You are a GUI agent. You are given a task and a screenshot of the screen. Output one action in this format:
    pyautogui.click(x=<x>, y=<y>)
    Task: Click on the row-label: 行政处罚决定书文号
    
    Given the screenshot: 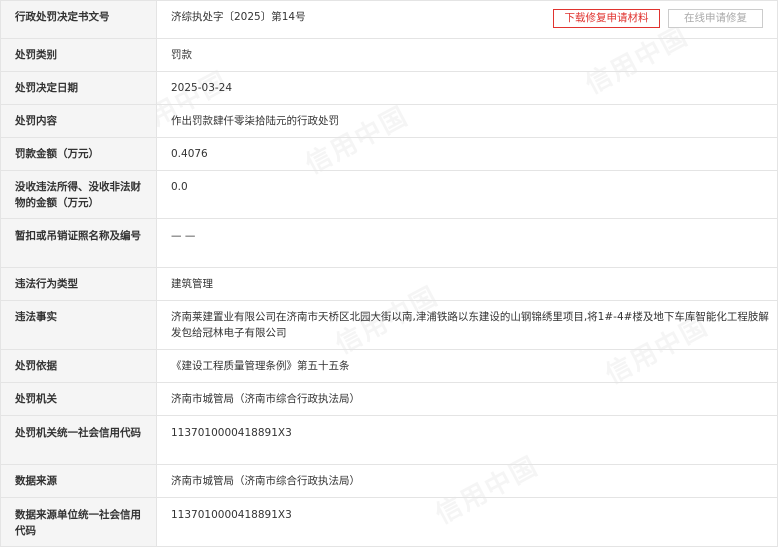 What is the action you would take?
    pyautogui.click(x=78, y=19)
    